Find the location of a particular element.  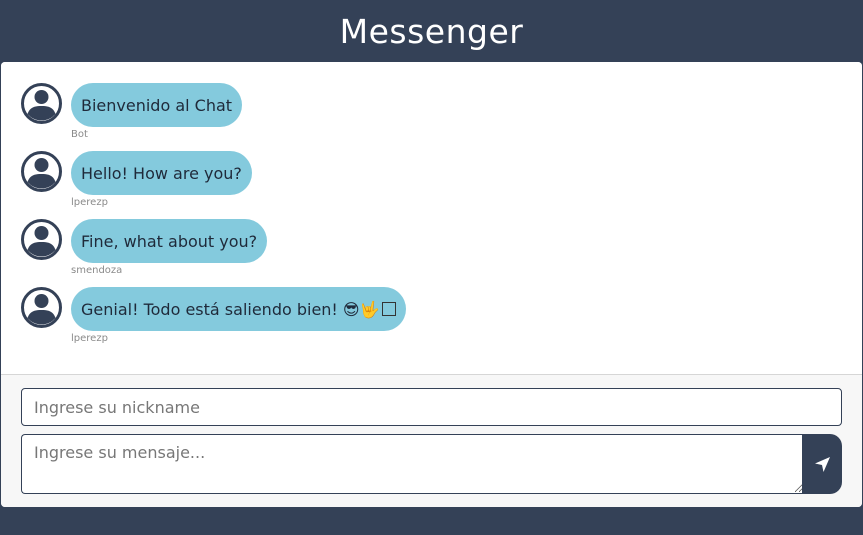

message-text: Genial! Todo está saliendo bien! 😎🤟 is located at coordinates (230, 309).